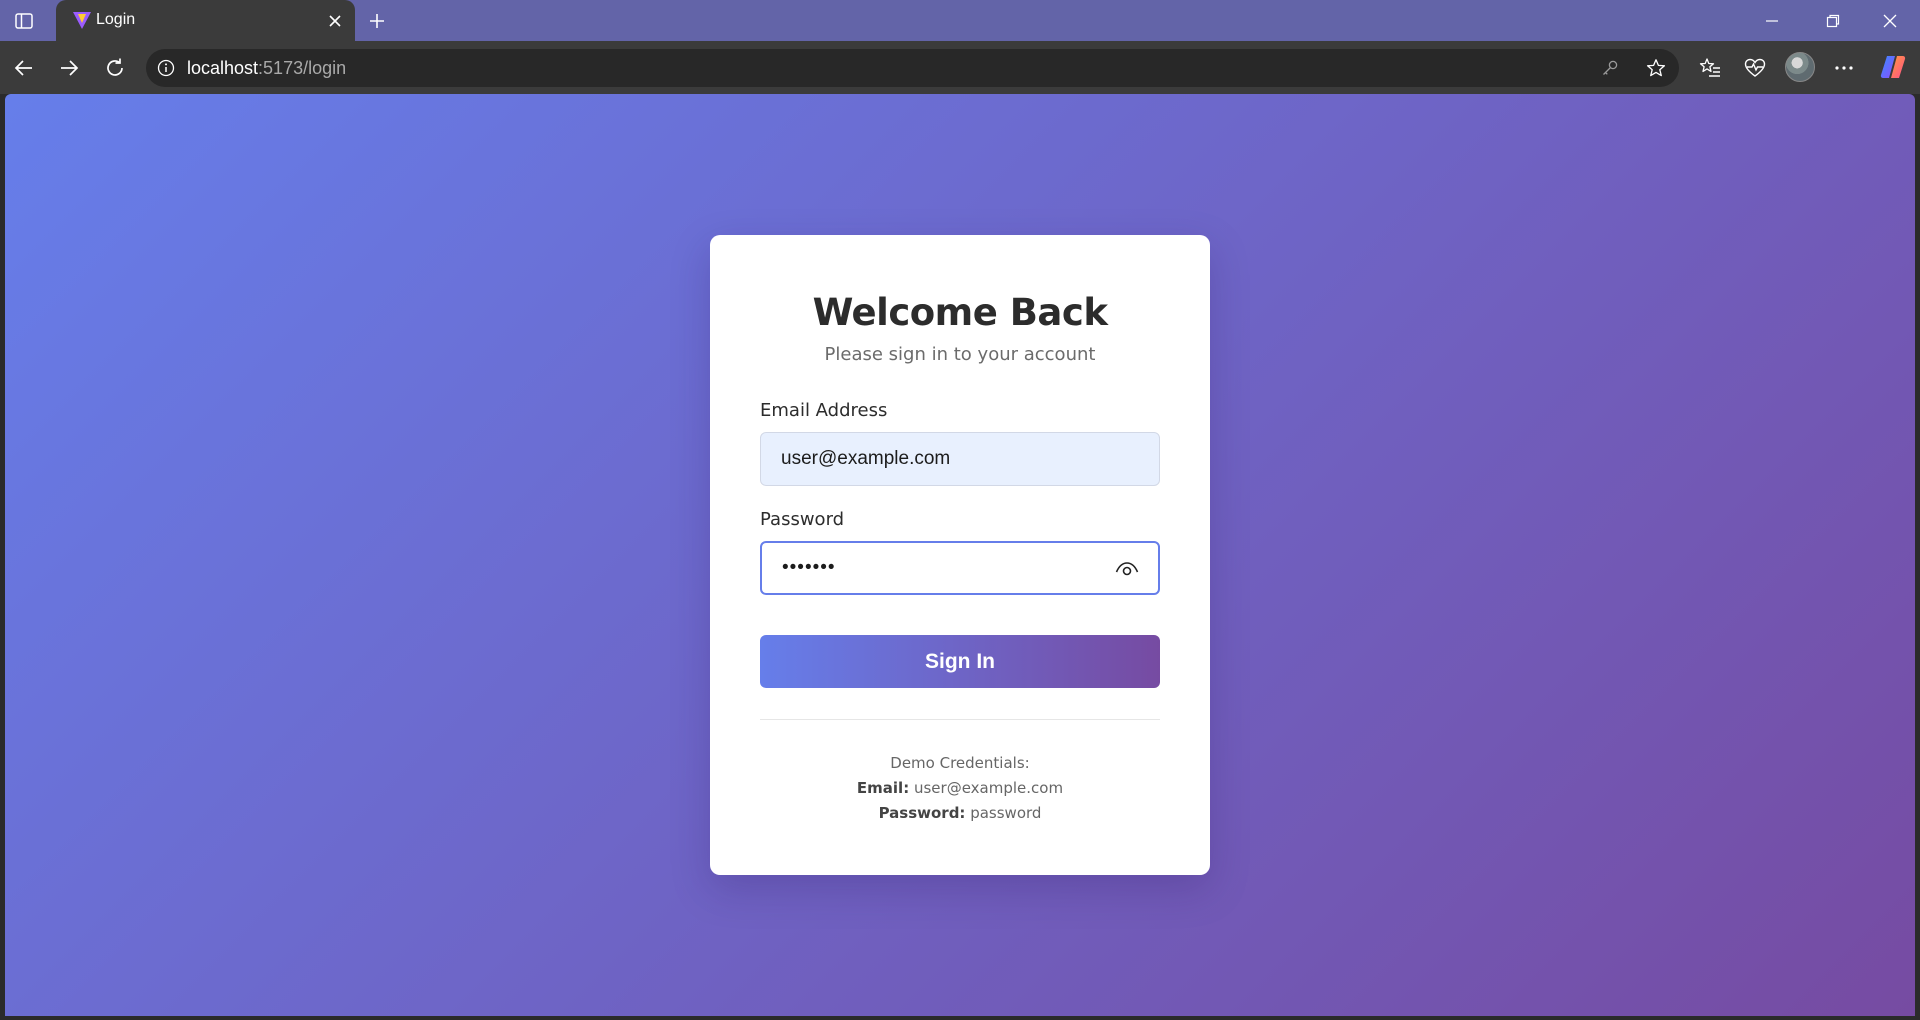  Describe the element at coordinates (223, 68) in the screenshot. I see `url-host: localhost` at that location.